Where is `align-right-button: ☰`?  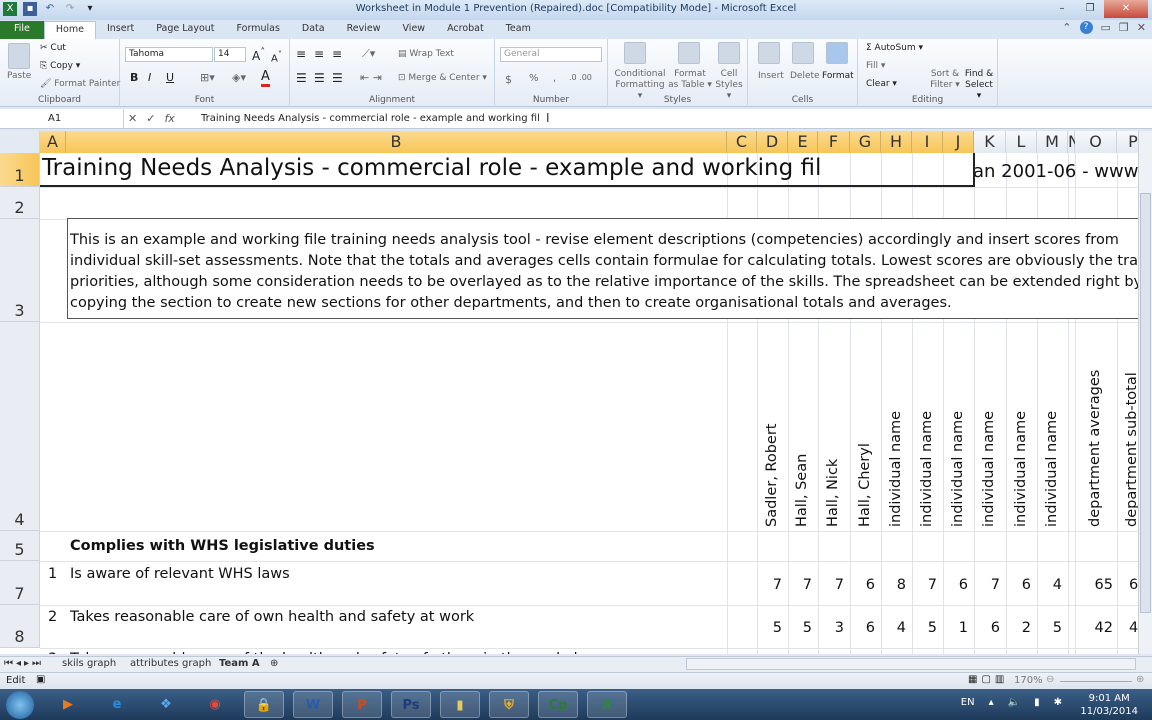
align-right-button: ☰ is located at coordinates (337, 78).